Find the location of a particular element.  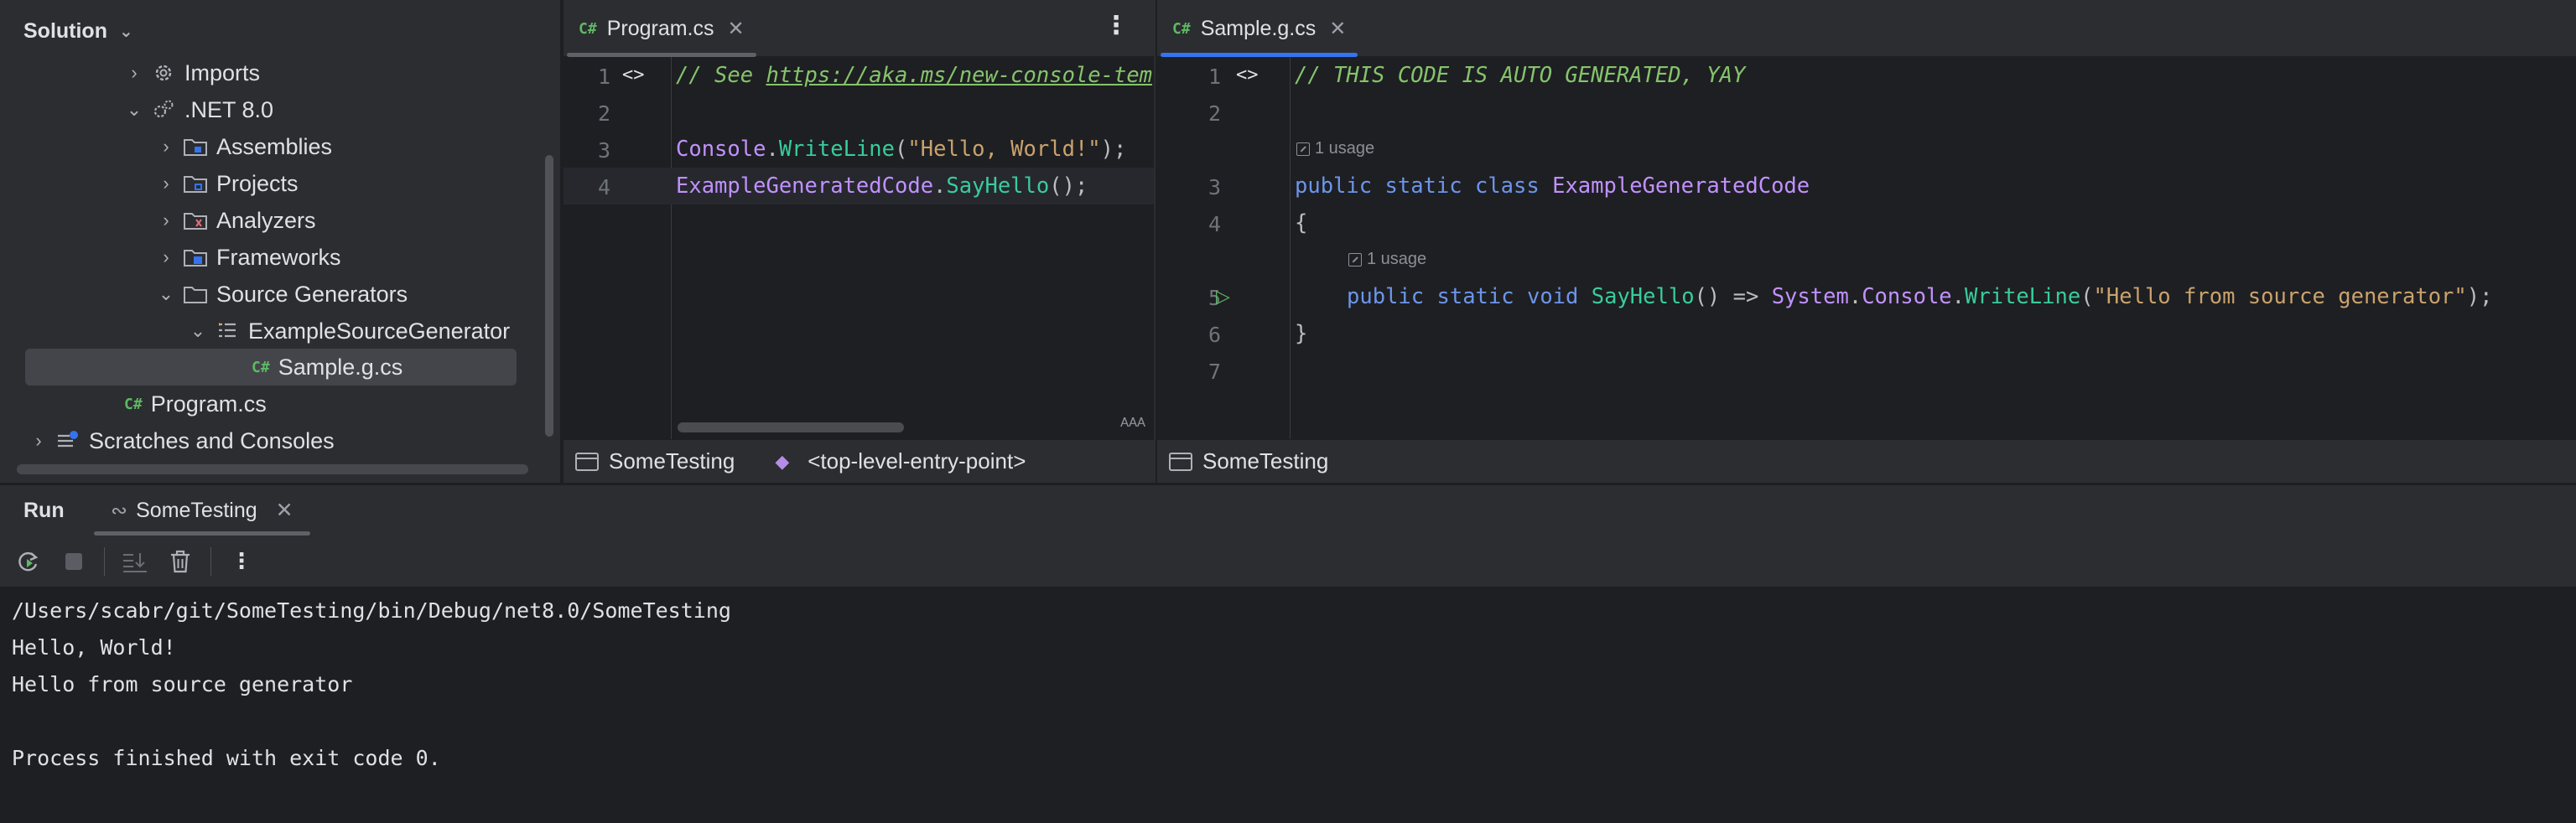

tree-item-program-cs: C# Program.cs is located at coordinates (268, 404).